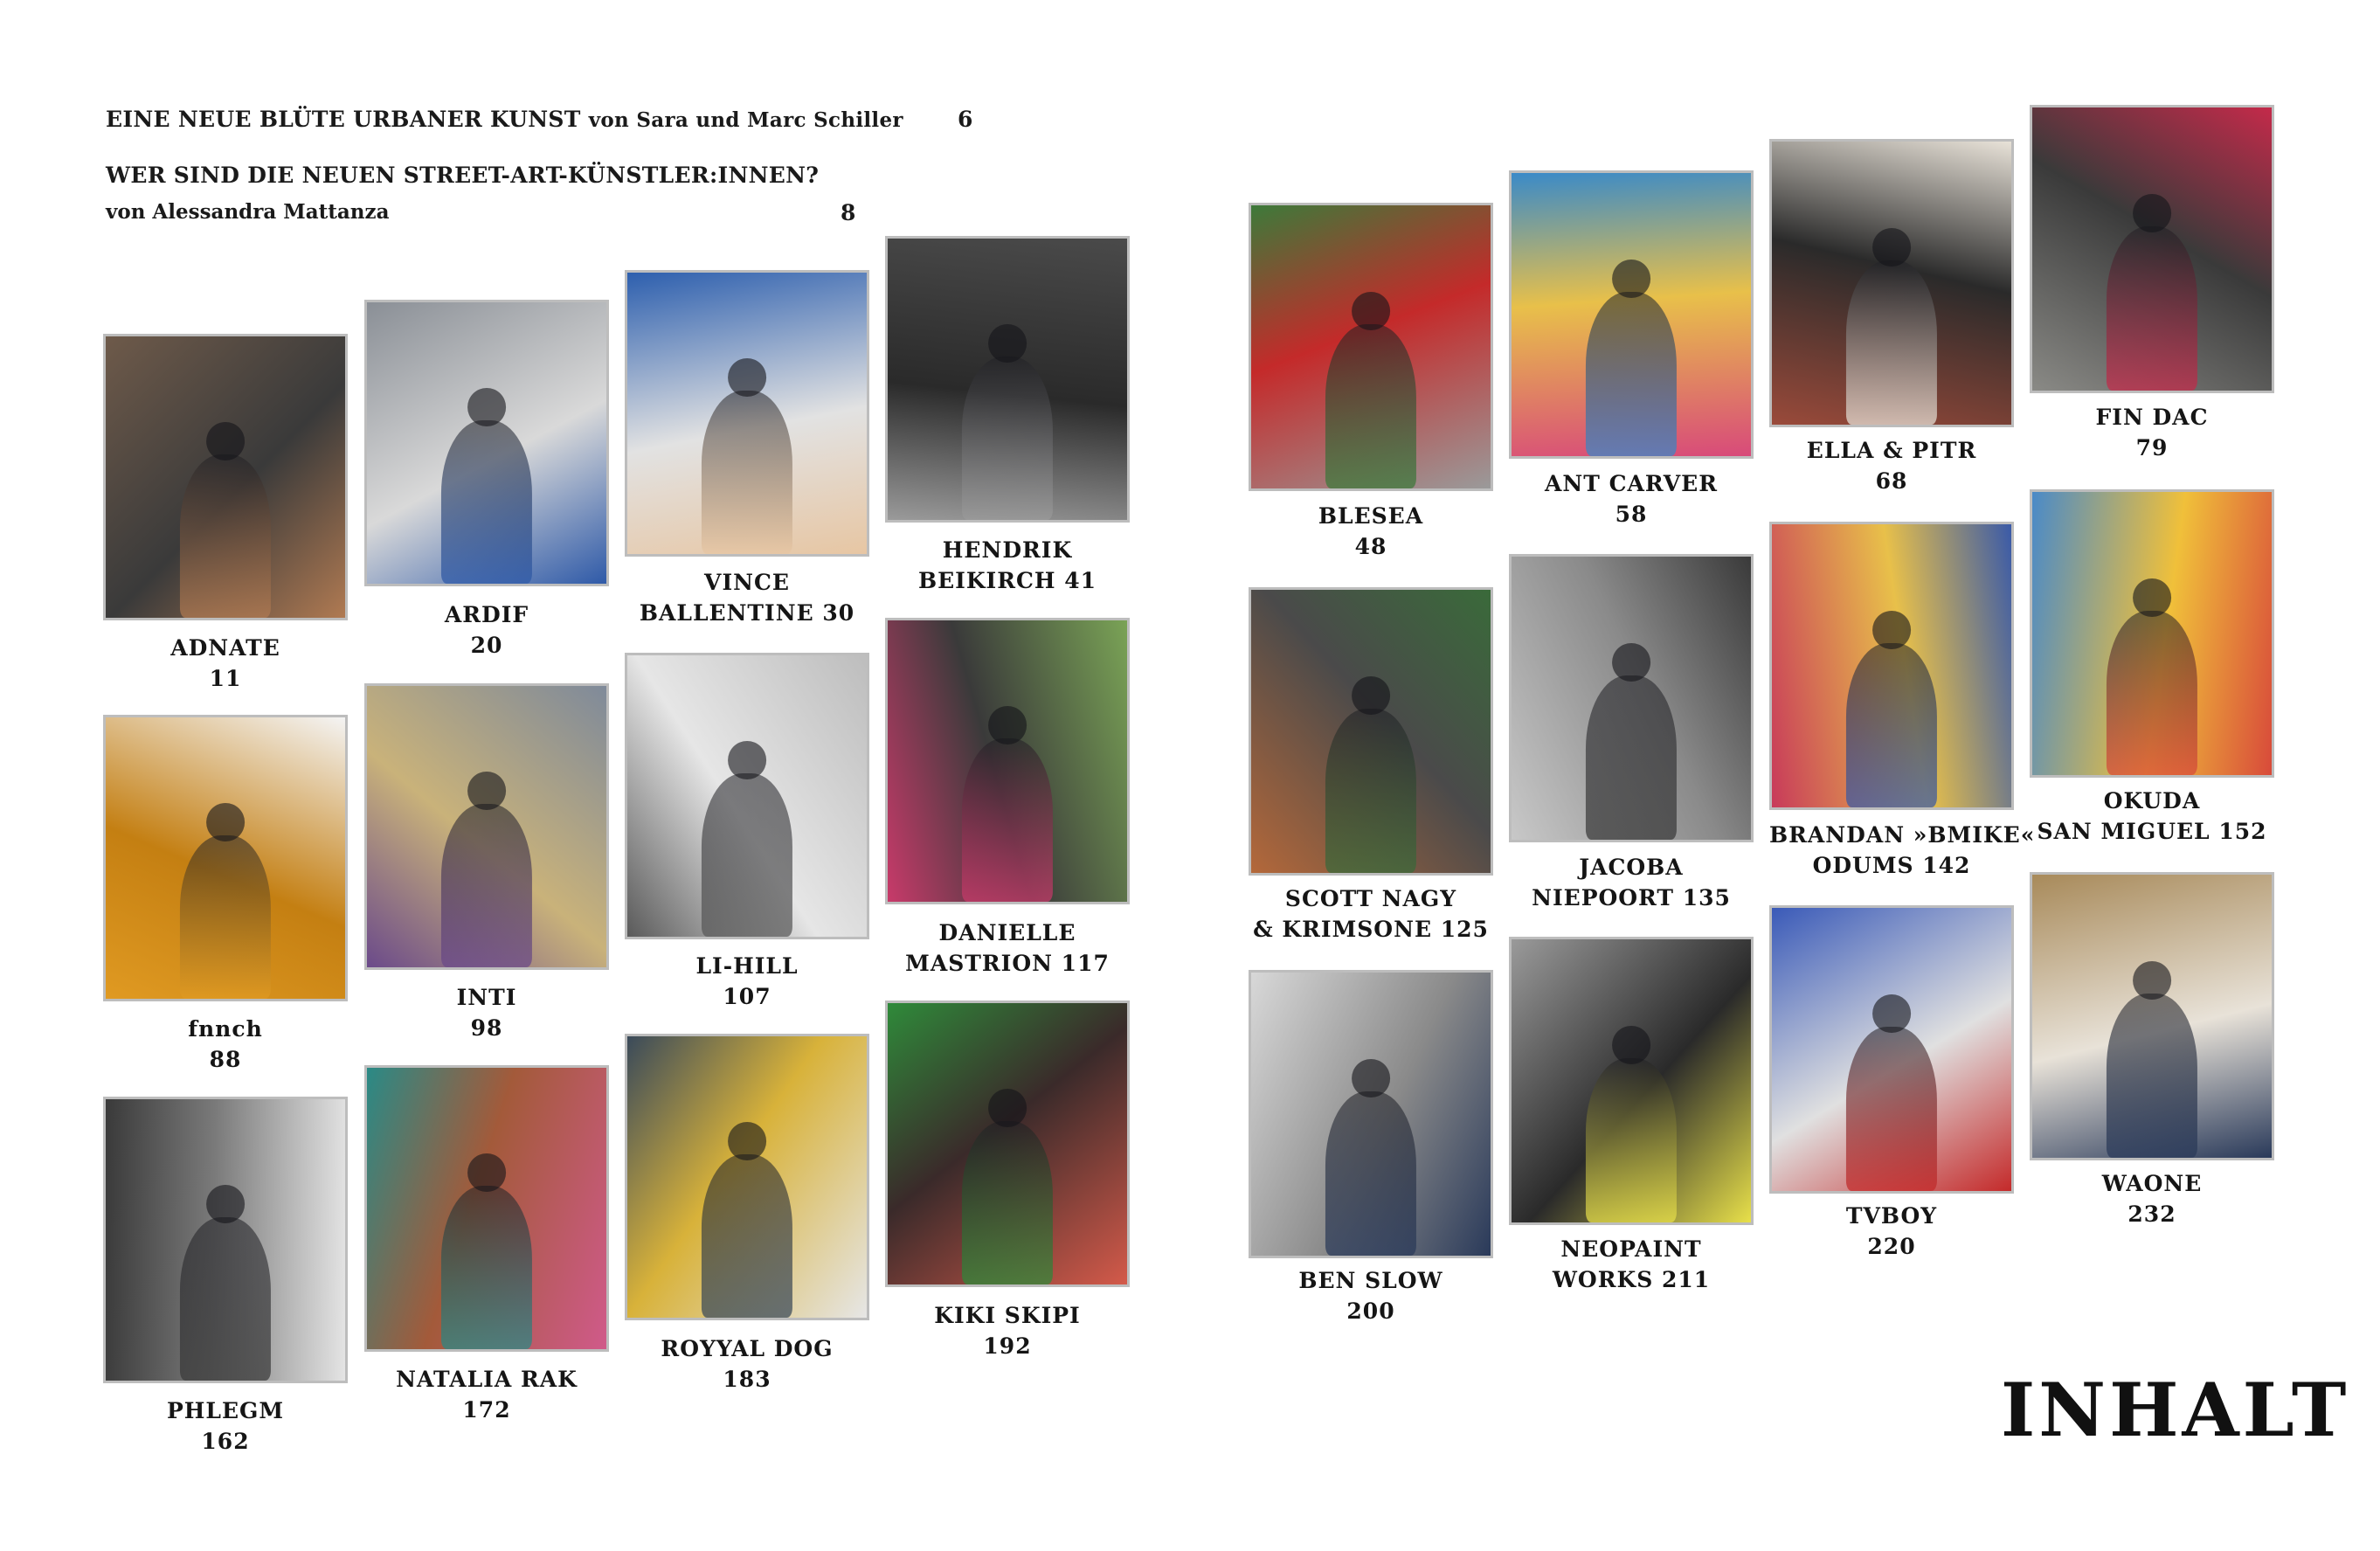 Image resolution: width=2380 pixels, height=1551 pixels. What do you see at coordinates (1370, 898) in the screenshot?
I see `artist-name-line: SCOTT NAGY` at bounding box center [1370, 898].